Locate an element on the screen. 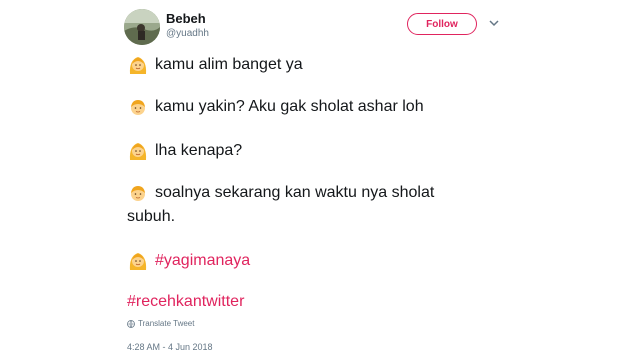  hashtag-link: #recehkantwitter is located at coordinates (185, 302).